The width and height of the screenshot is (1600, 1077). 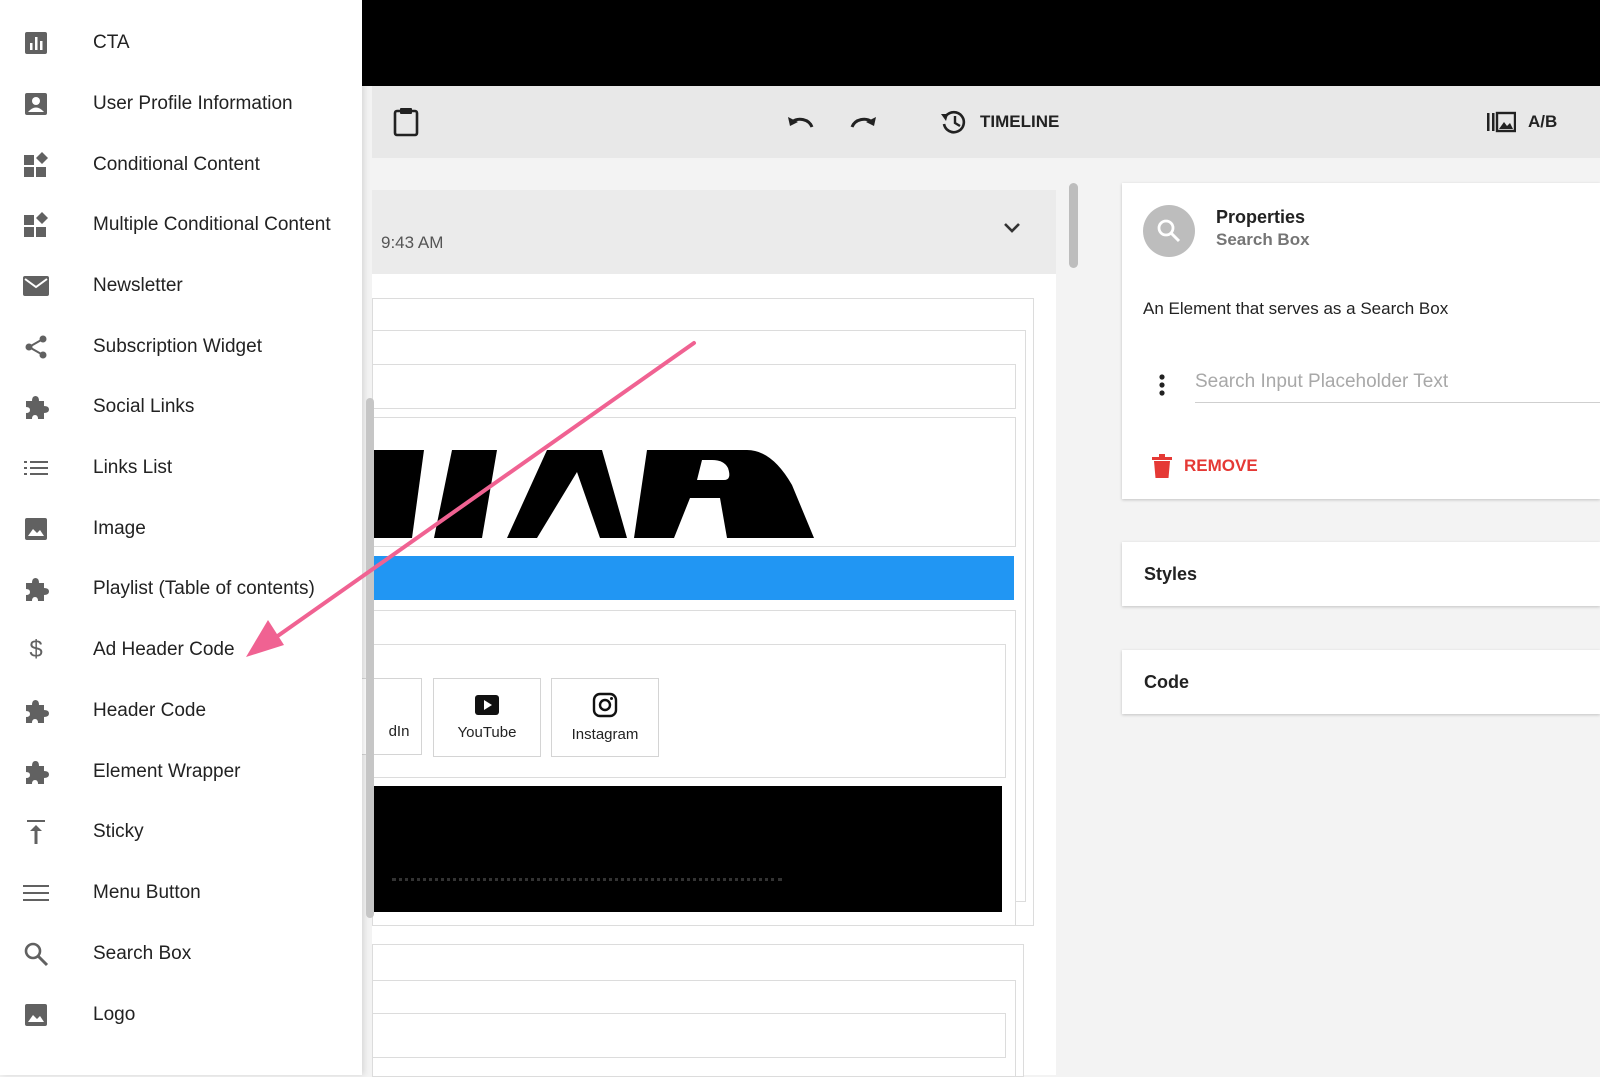 I want to click on clipboard-icon, so click(x=406, y=122).